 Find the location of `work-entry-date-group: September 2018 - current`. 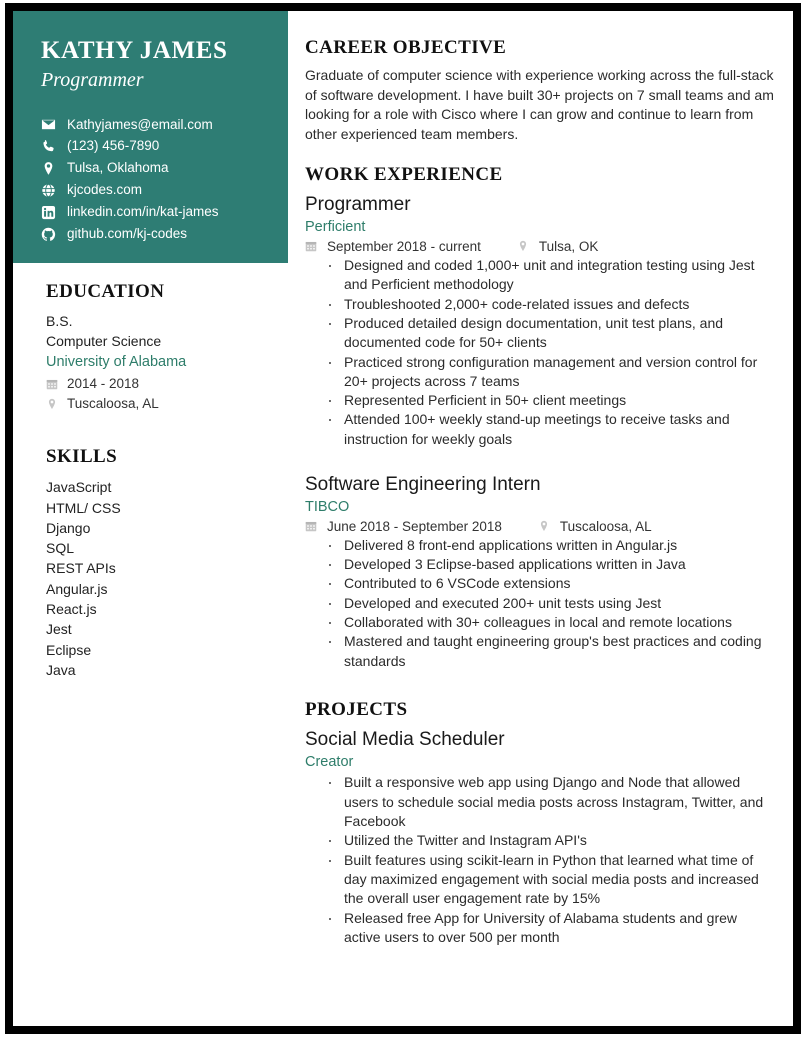

work-entry-date-group: September 2018 - current is located at coordinates (393, 246).